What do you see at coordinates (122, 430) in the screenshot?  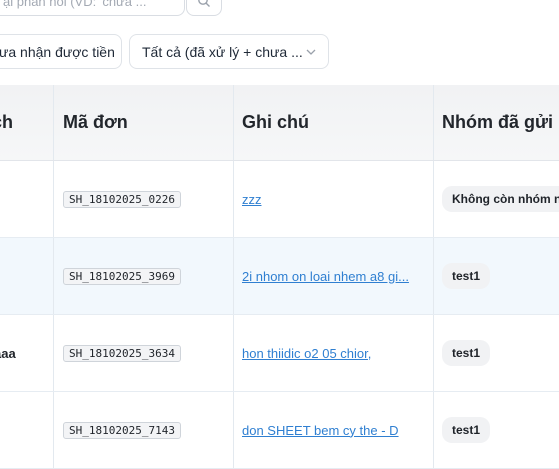 I see `order-code: SH_18102025_7143` at bounding box center [122, 430].